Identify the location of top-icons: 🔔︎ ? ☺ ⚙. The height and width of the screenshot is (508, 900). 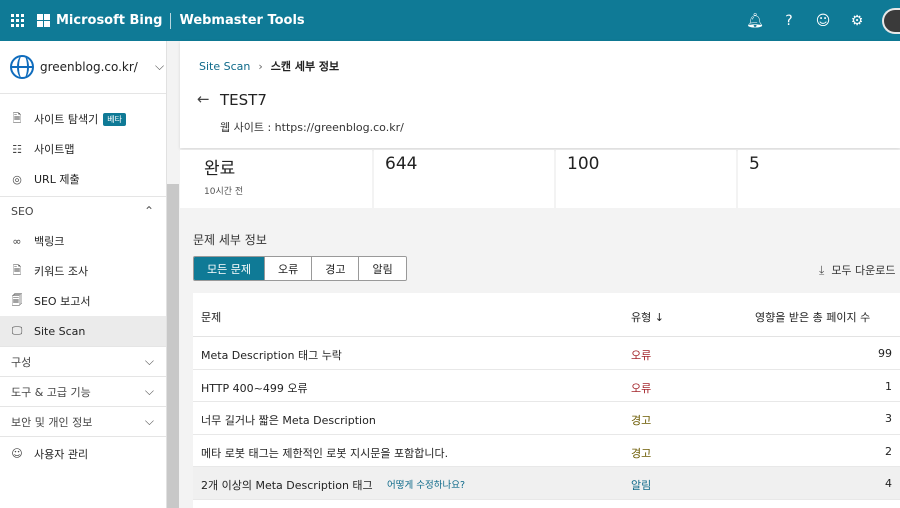
(819, 20).